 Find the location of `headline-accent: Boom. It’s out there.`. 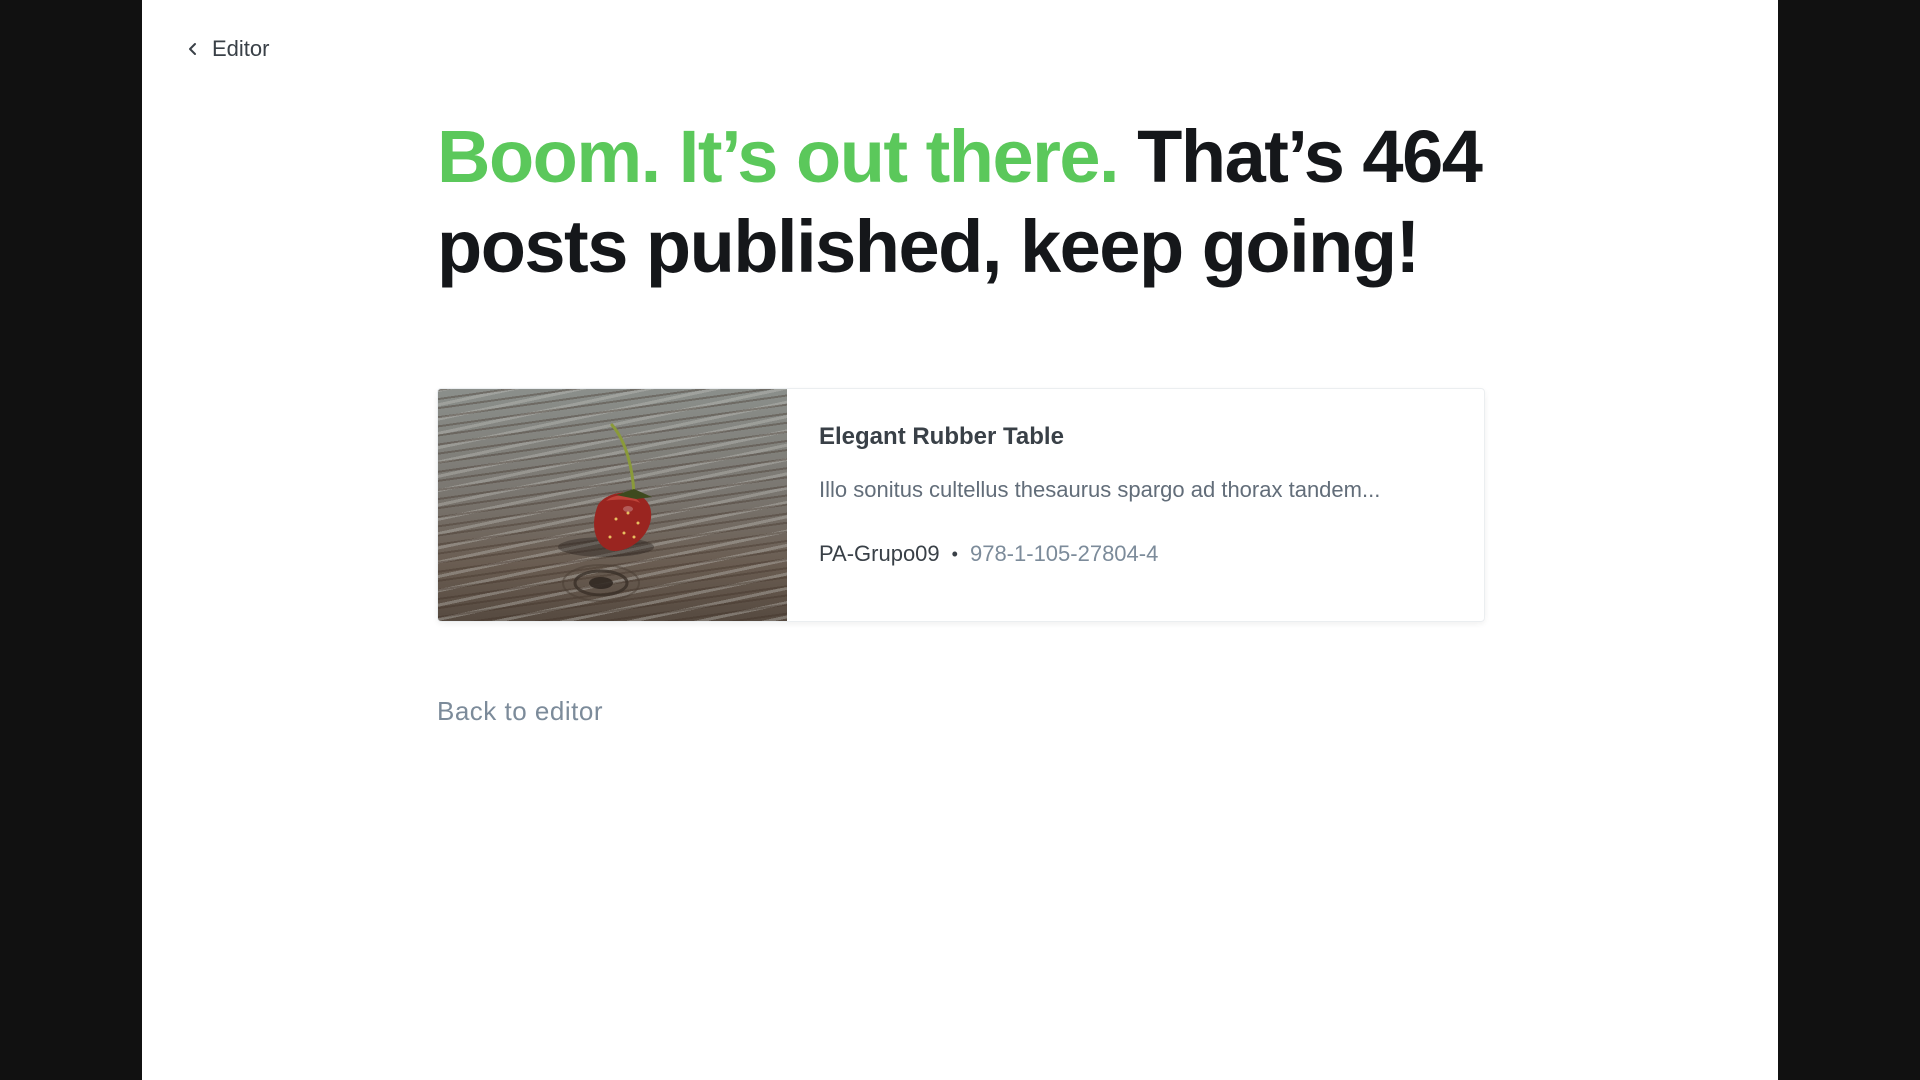

headline-accent: Boom. It’s out there. is located at coordinates (778, 156).